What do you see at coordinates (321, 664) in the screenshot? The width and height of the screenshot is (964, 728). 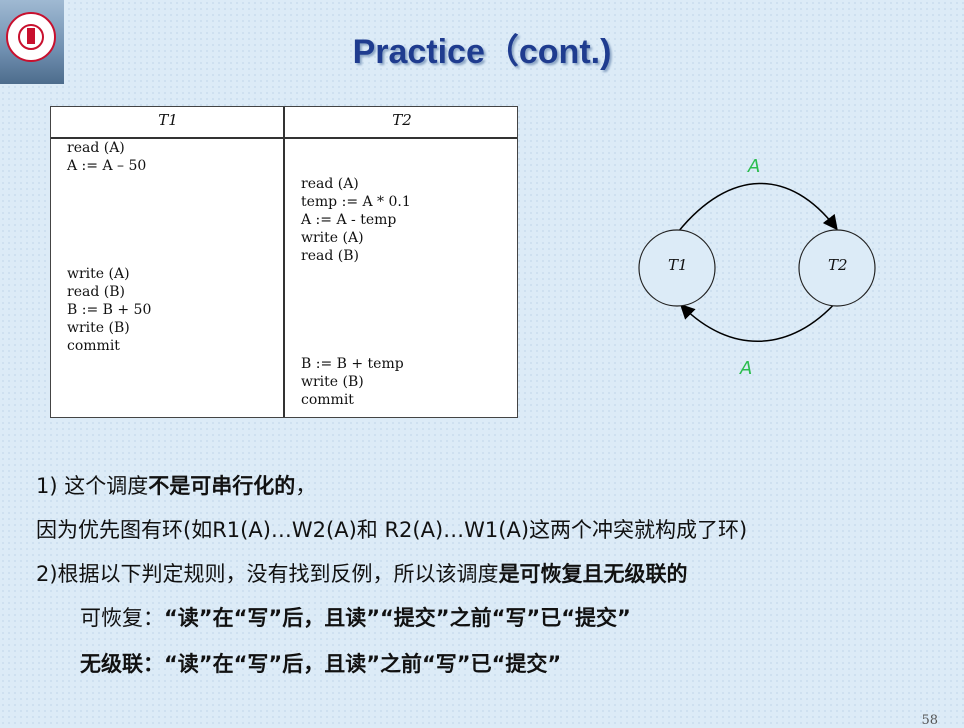 I see `cascadeless-rule: 无级联：“读”在“写”后，且读”之前“写”已“提交”` at bounding box center [321, 664].